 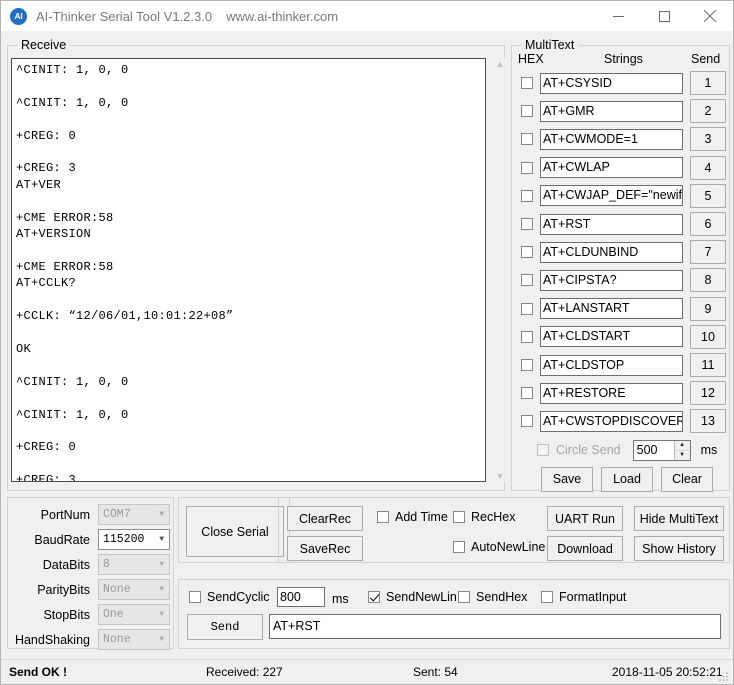 What do you see at coordinates (500, 64) in the screenshot?
I see `chevron-up-icon: ▲` at bounding box center [500, 64].